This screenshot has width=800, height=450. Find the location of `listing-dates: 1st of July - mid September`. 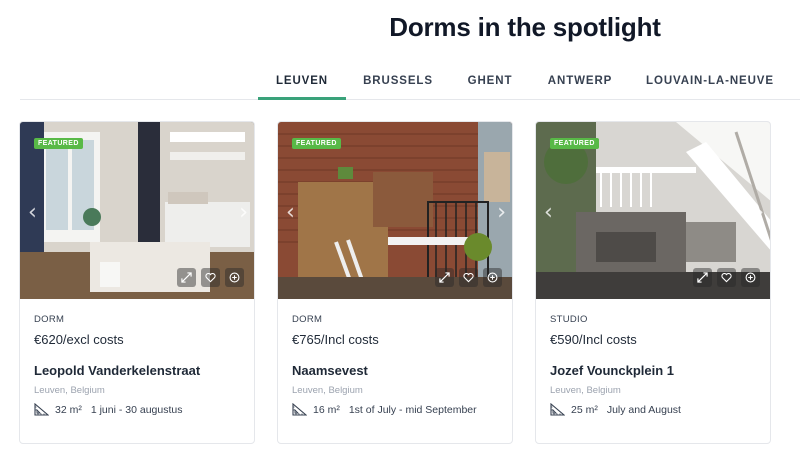

listing-dates: 1st of July - mid September is located at coordinates (412, 409).